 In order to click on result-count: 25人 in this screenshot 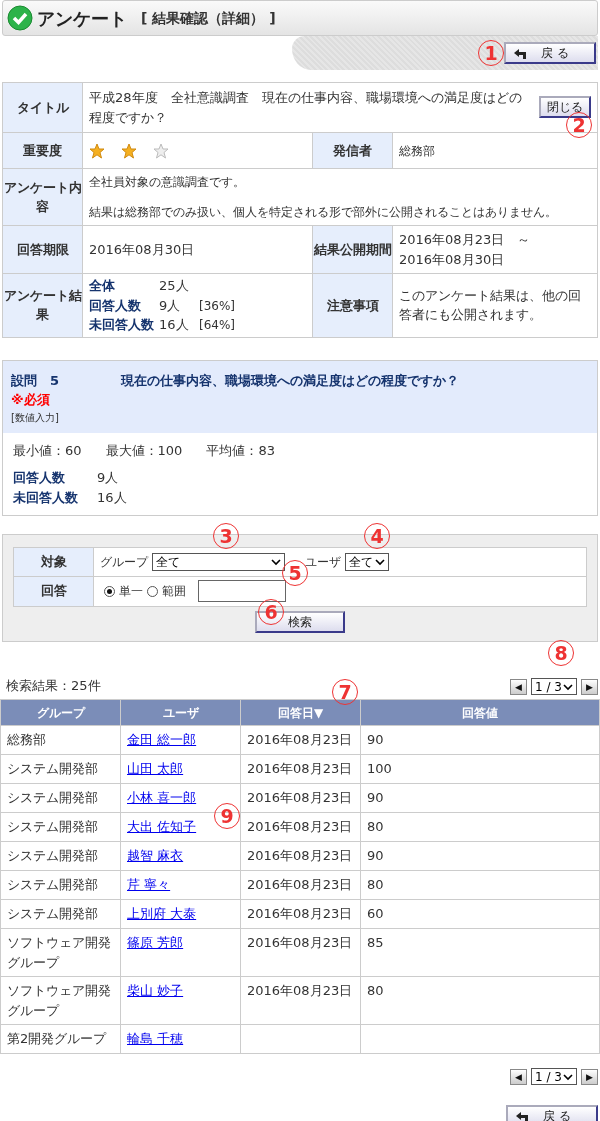, I will do `click(174, 286)`.